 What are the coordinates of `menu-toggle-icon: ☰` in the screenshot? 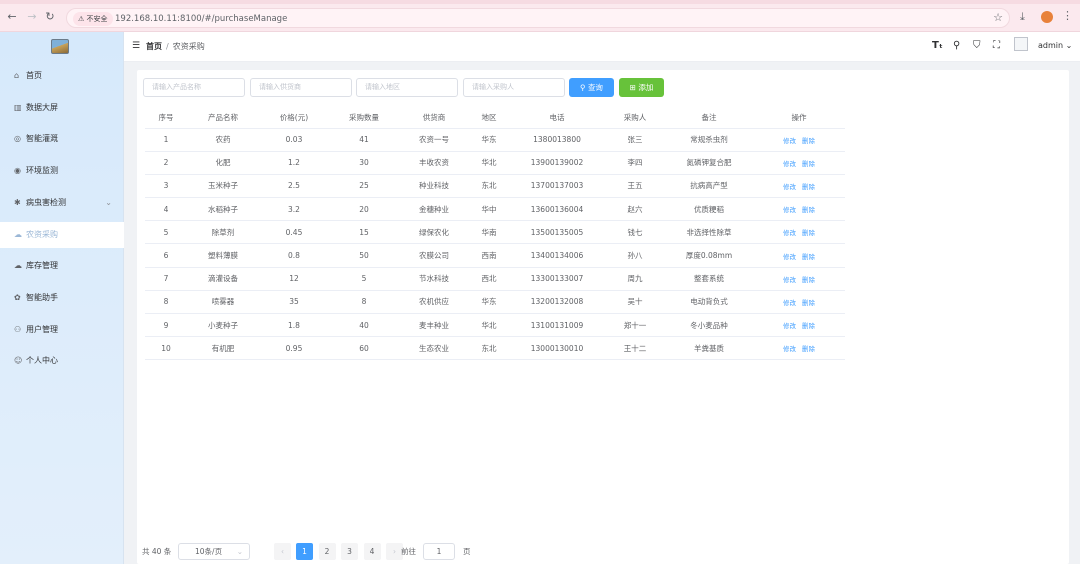 It's located at (136, 46).